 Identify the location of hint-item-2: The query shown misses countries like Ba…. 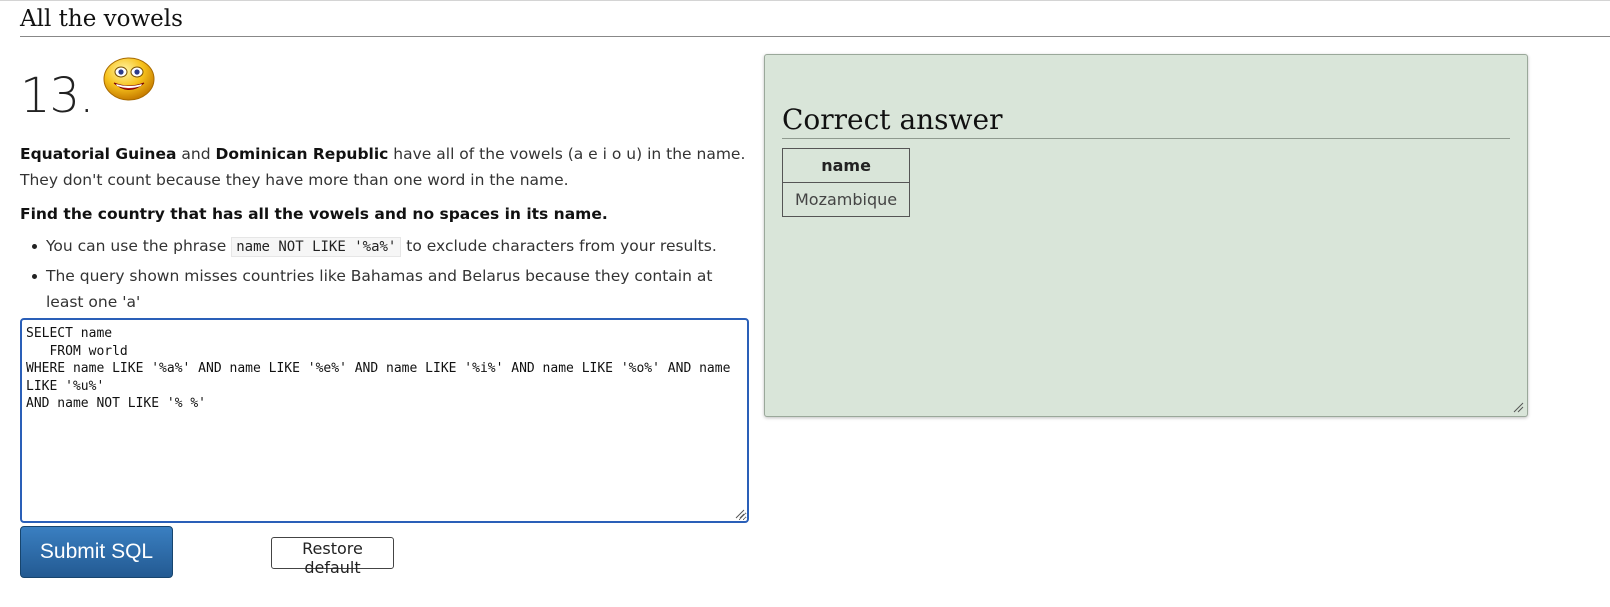
(390, 289).